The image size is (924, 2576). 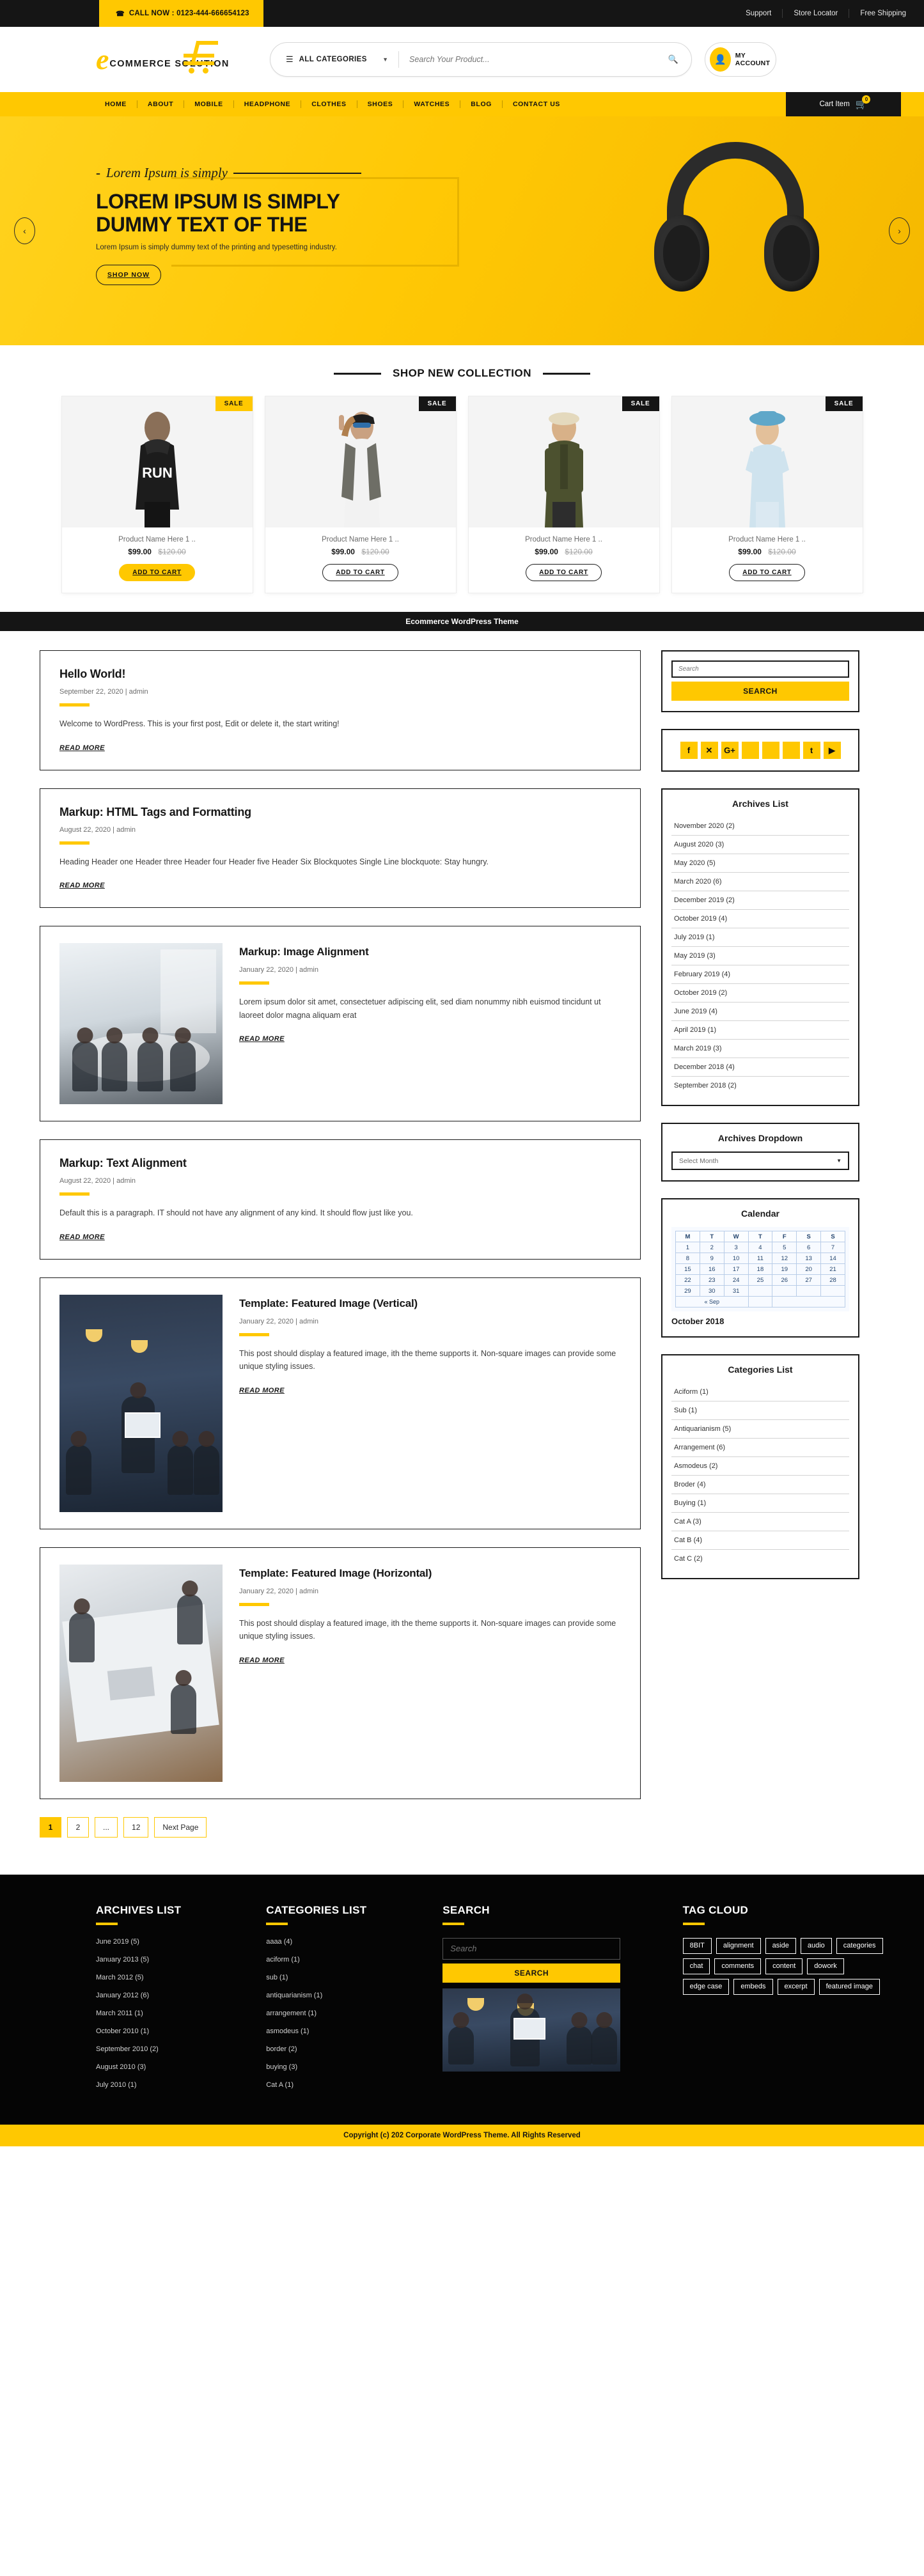 What do you see at coordinates (181, 2013) in the screenshot?
I see `footer-archive-item: March 2011 (1)` at bounding box center [181, 2013].